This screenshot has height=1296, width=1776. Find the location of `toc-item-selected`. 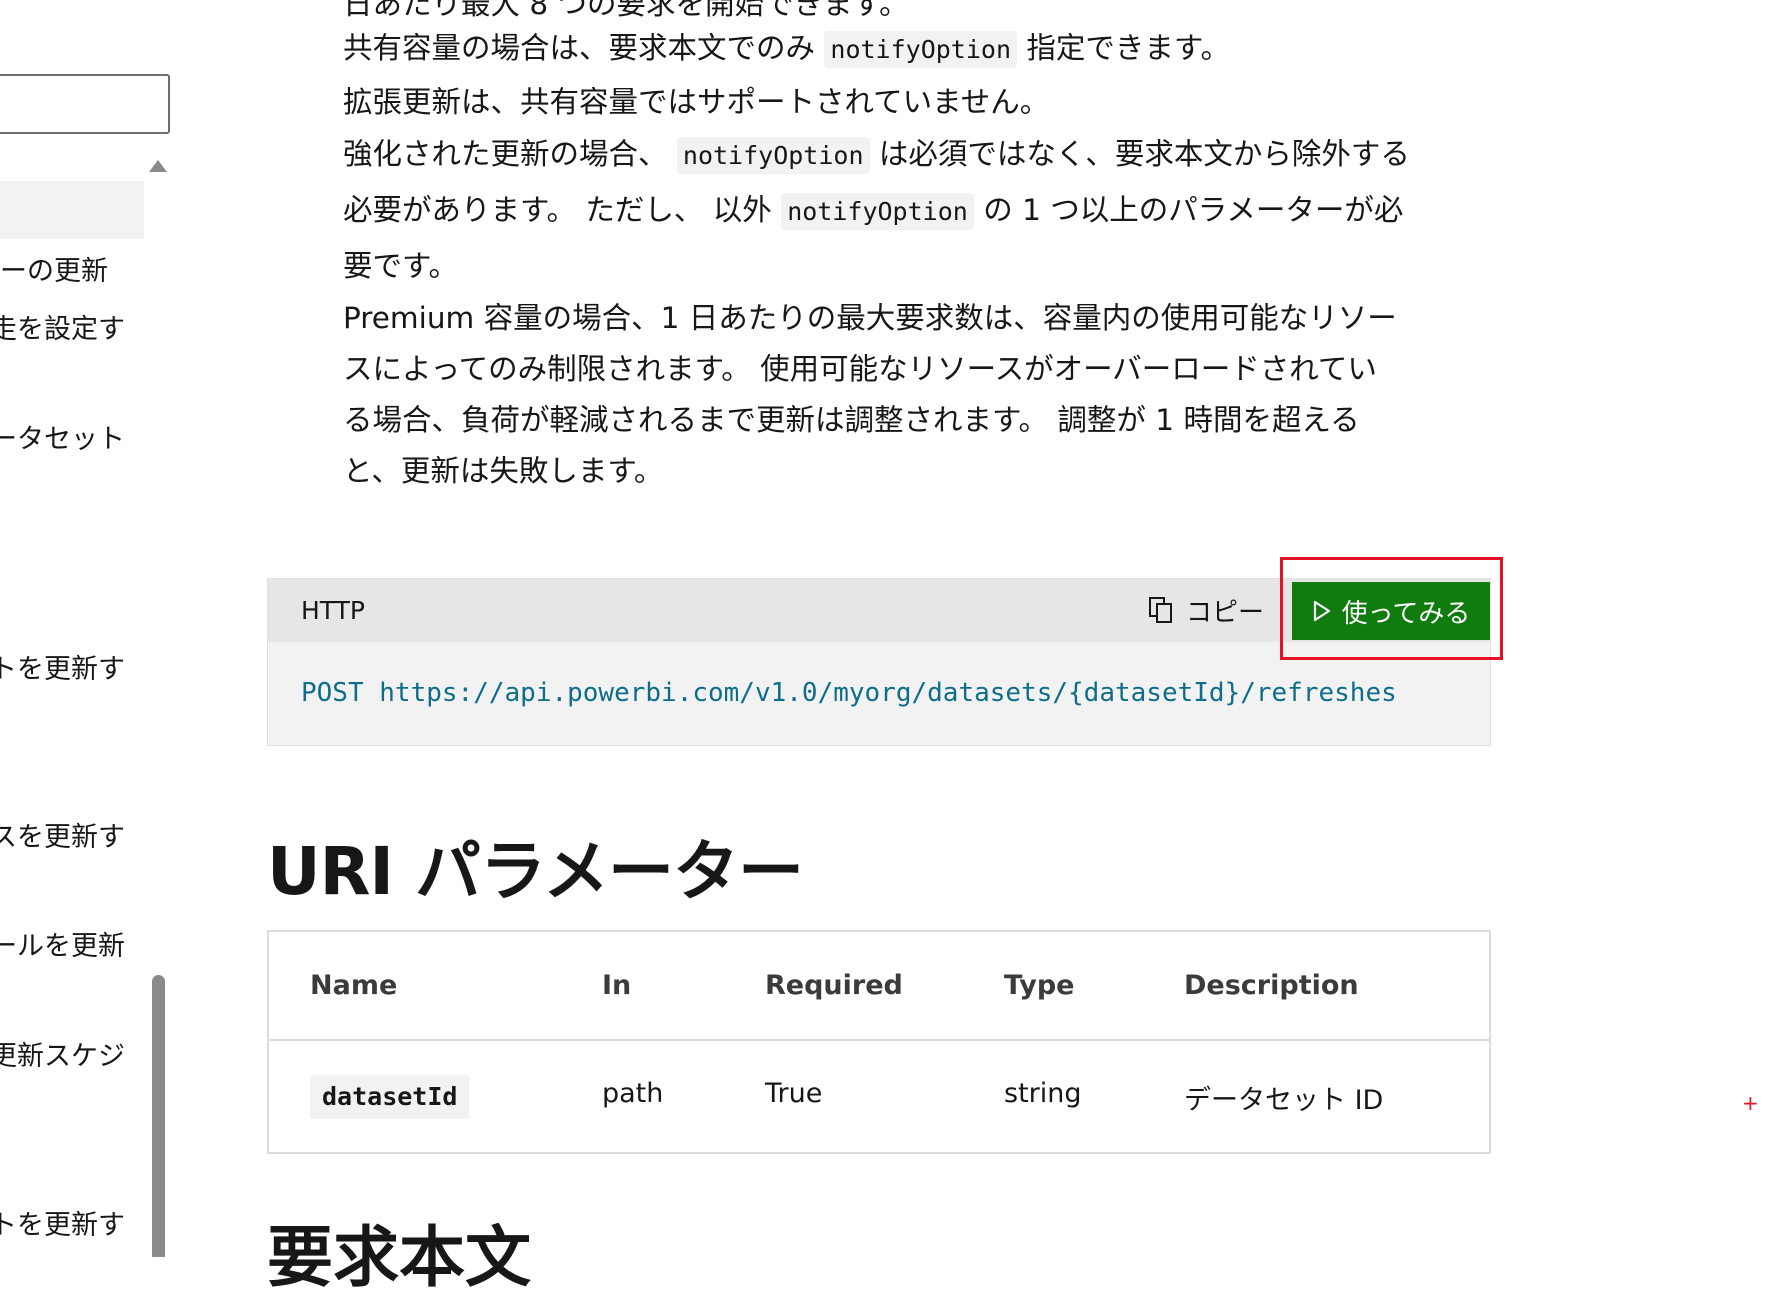

toc-item-selected is located at coordinates (72, 210).